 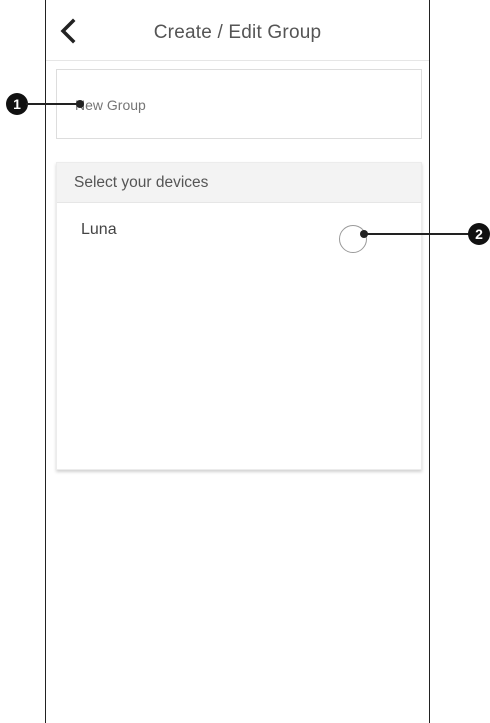 What do you see at coordinates (479, 234) in the screenshot?
I see `callout-badge-2: 2` at bounding box center [479, 234].